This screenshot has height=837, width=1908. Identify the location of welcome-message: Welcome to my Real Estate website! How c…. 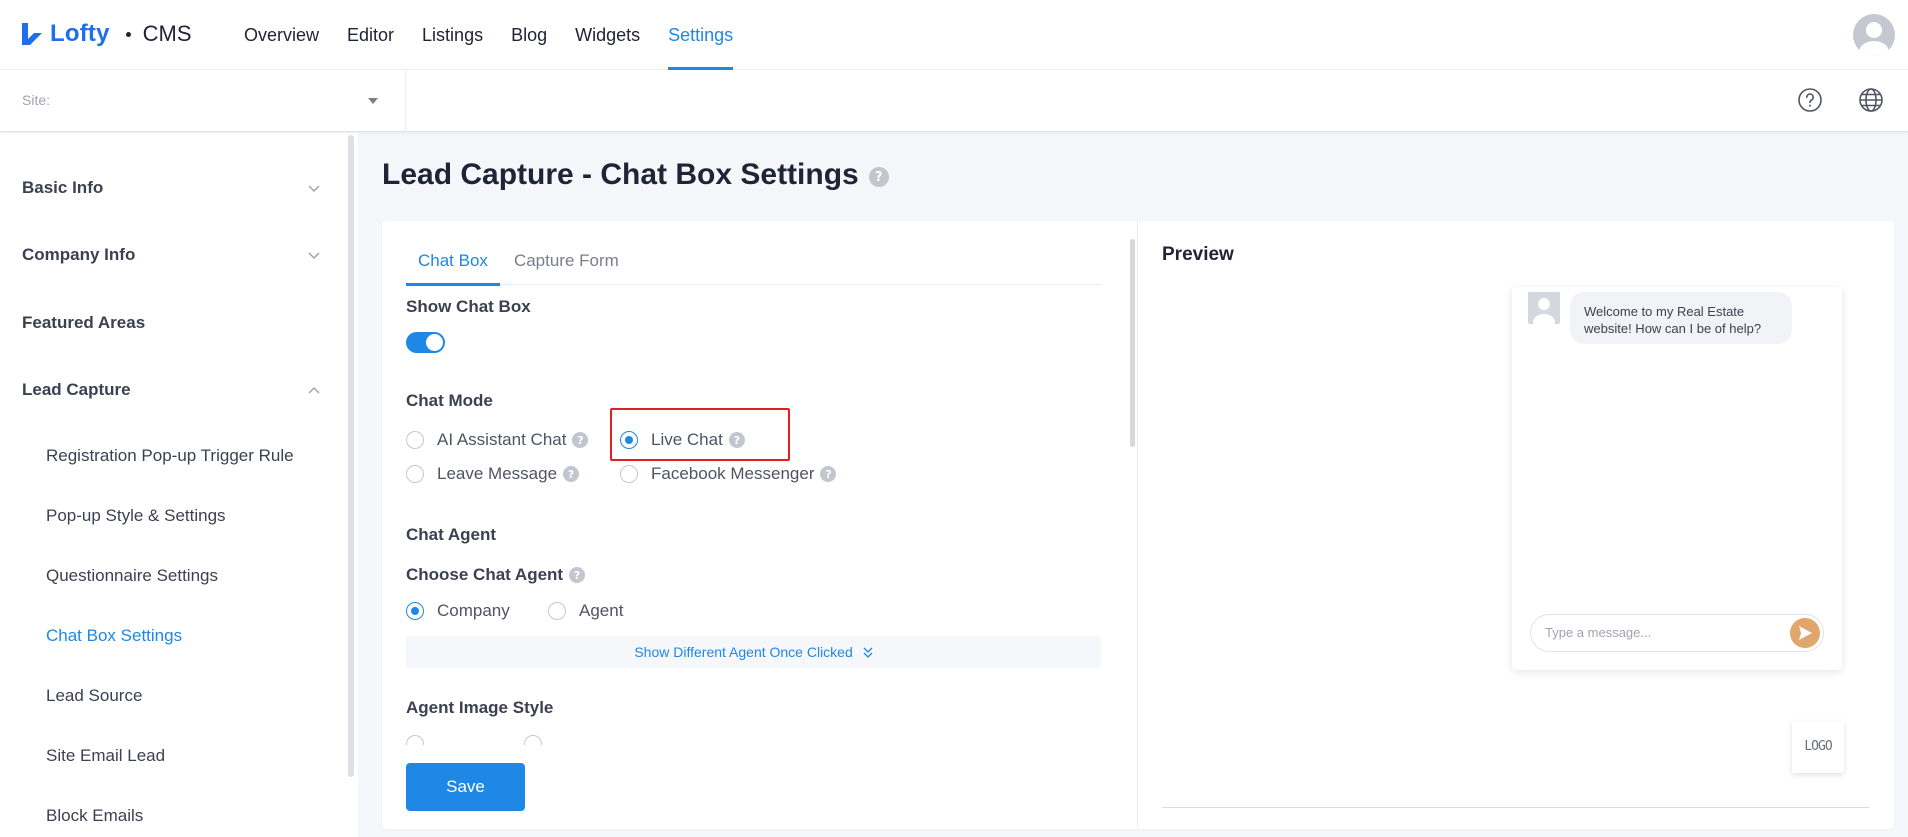
(1681, 318).